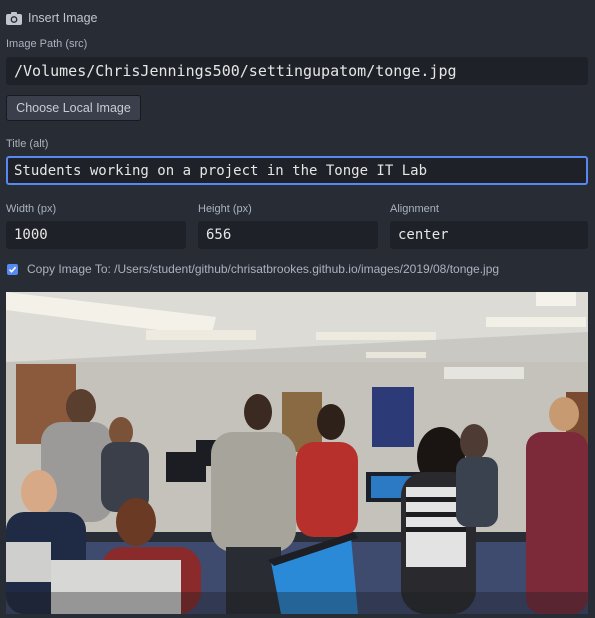 This screenshot has height=618, width=595. I want to click on checkmark-icon, so click(12, 269).